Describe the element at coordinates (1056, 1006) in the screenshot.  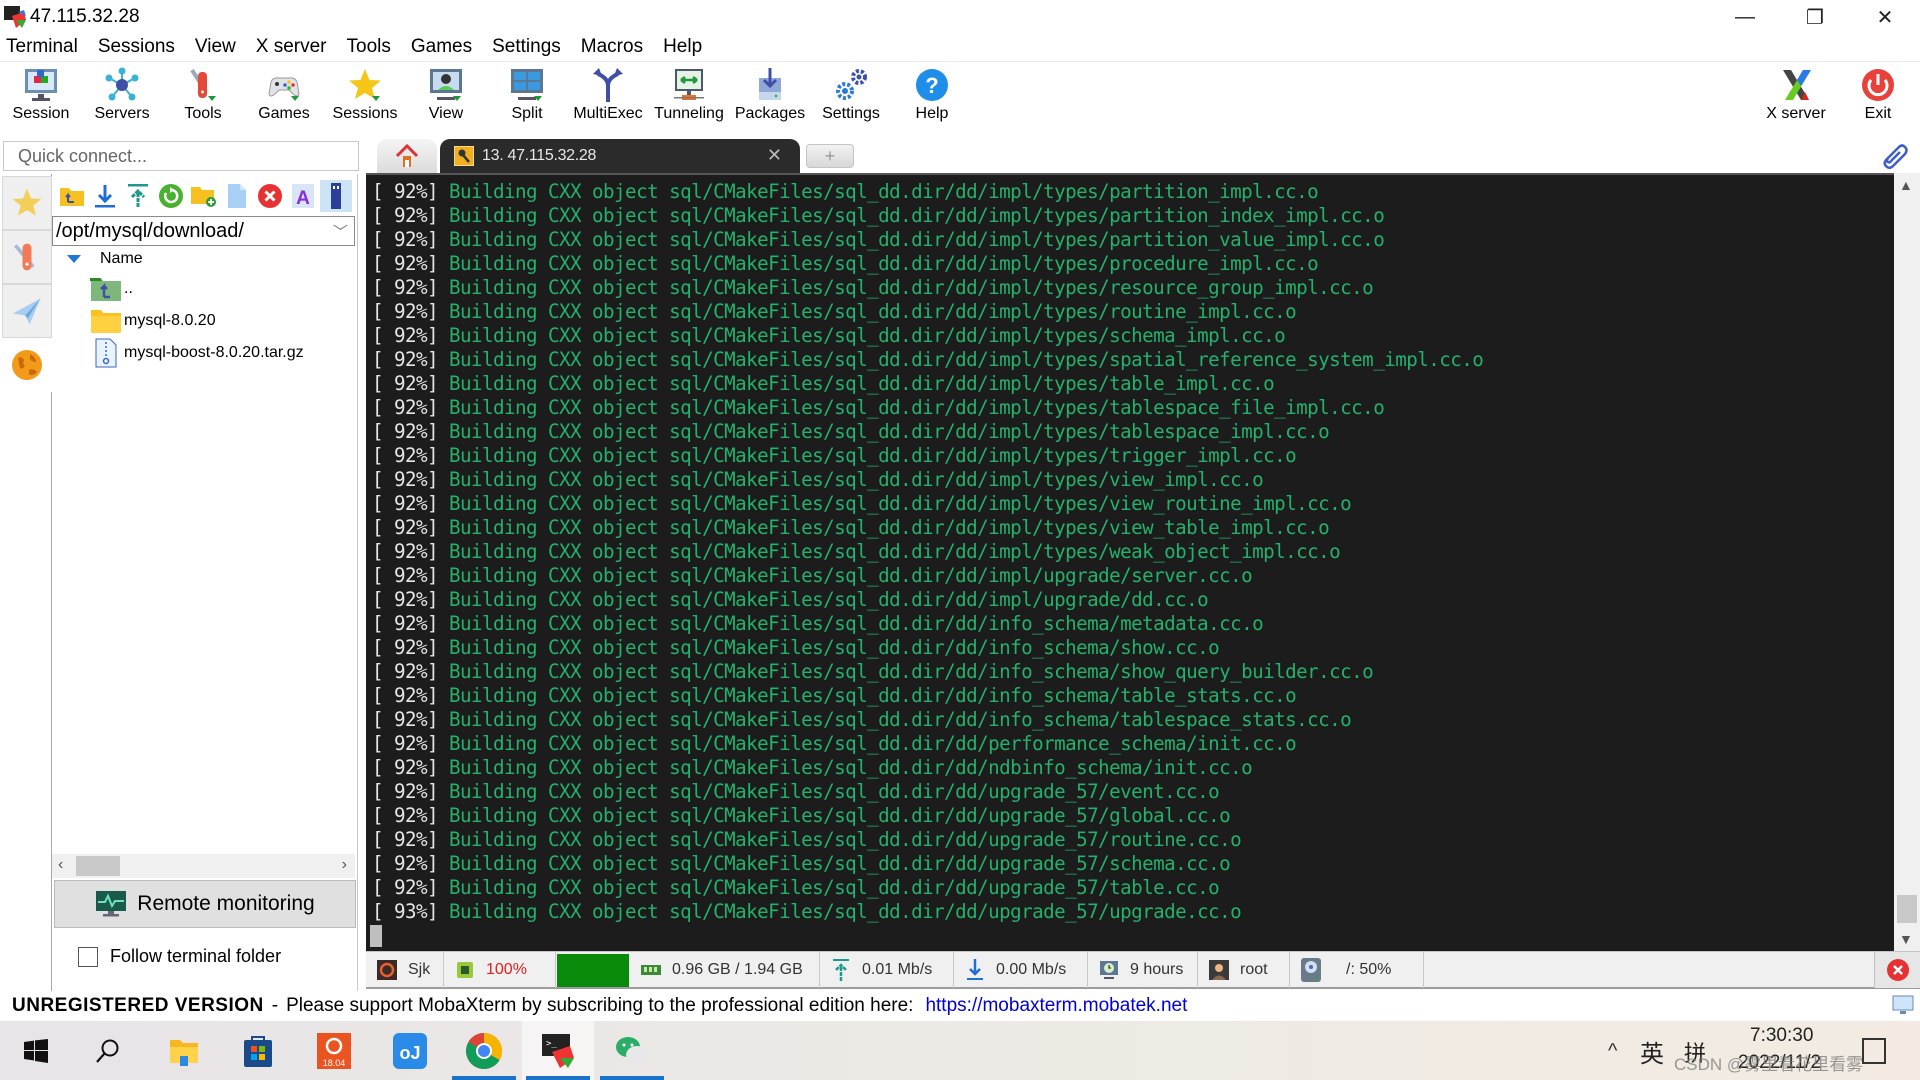
I see `mobaxterm-website-link: https://mobaxterm.mobatek.net` at that location.